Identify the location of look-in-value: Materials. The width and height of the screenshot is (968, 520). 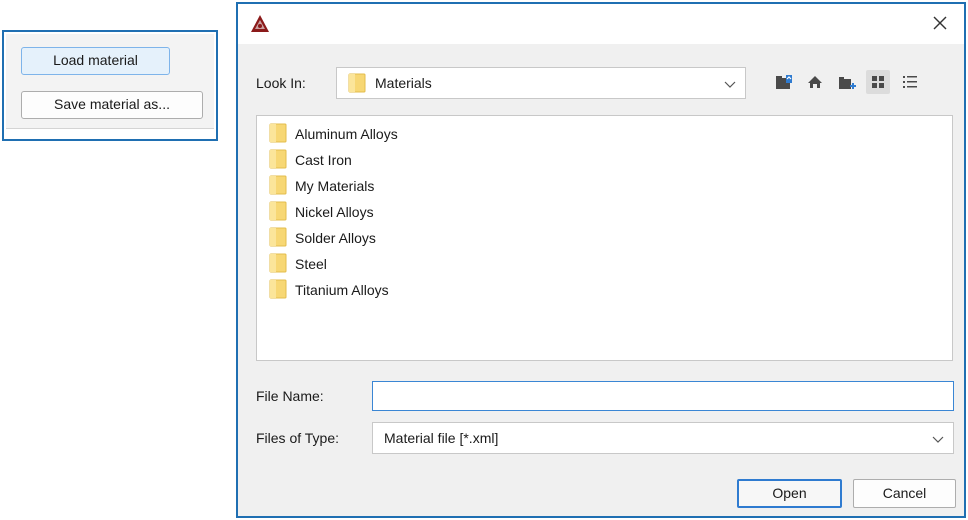
(403, 83).